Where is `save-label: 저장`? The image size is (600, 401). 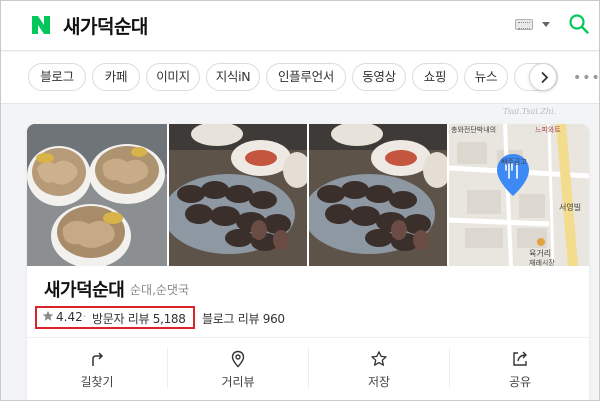 save-label: 저장 is located at coordinates (379, 382).